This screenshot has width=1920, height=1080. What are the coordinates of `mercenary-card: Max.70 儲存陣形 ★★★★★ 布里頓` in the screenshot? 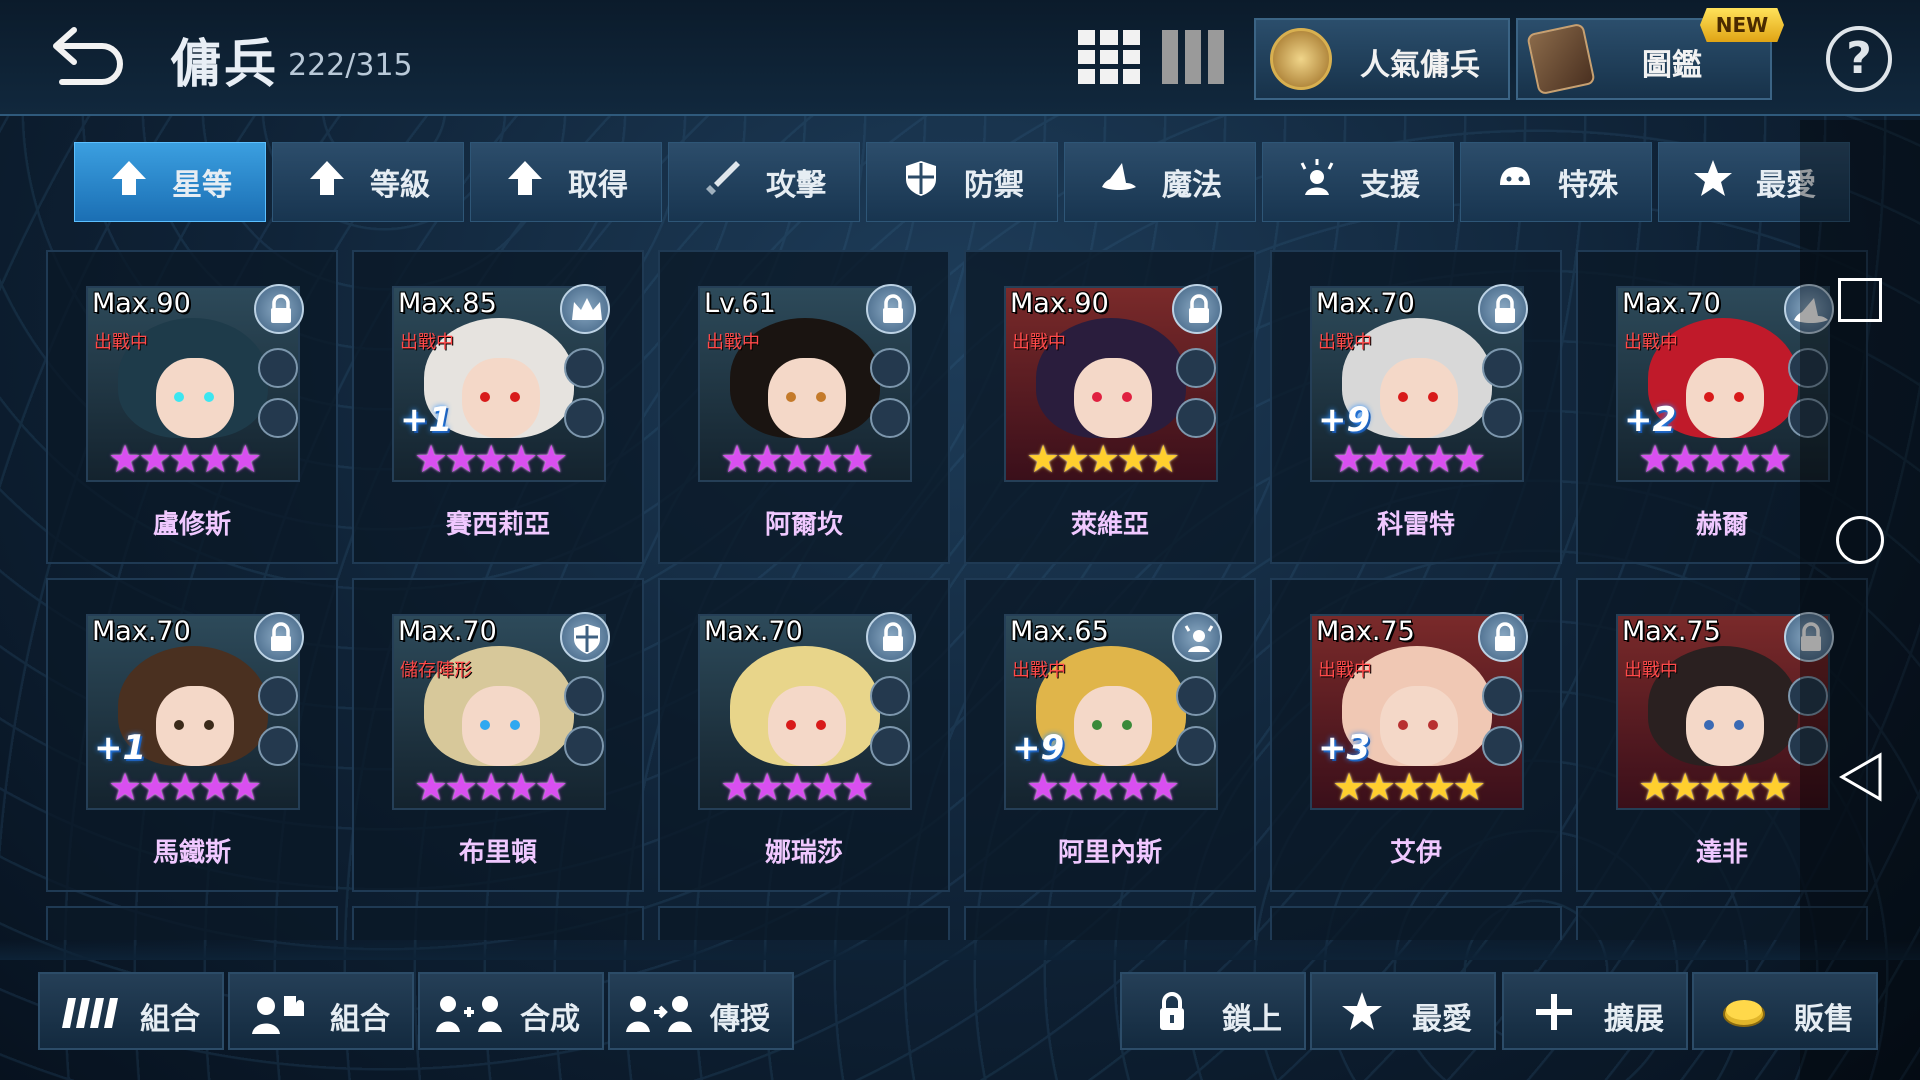 It's located at (498, 735).